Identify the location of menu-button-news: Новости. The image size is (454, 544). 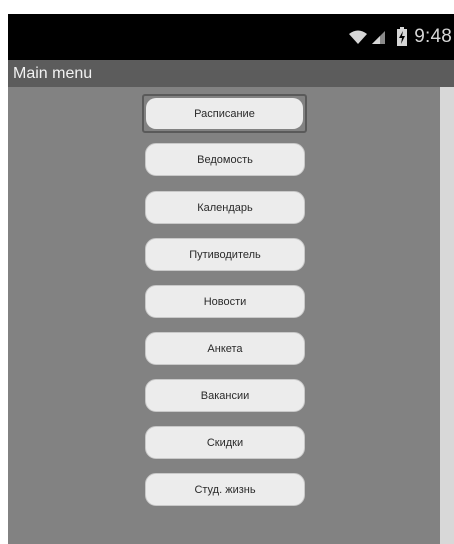
(225, 301).